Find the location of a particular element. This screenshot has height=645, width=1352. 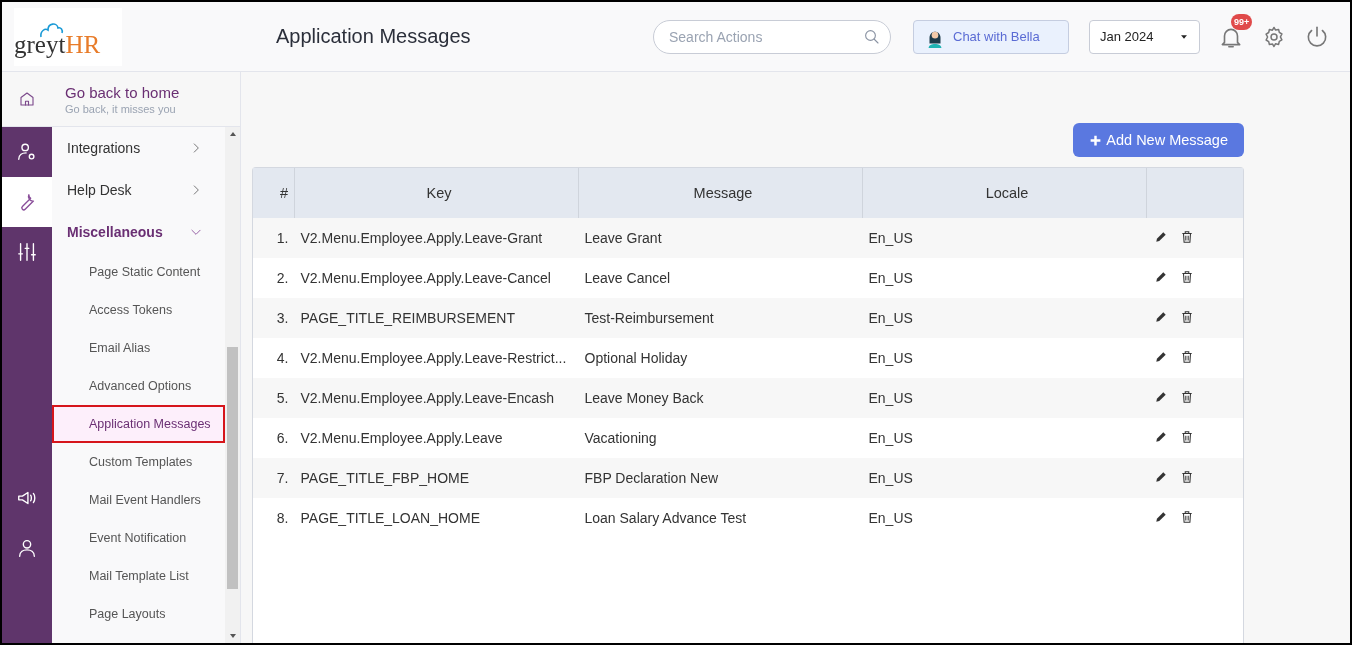

table-cell: 8. is located at coordinates (274, 518).